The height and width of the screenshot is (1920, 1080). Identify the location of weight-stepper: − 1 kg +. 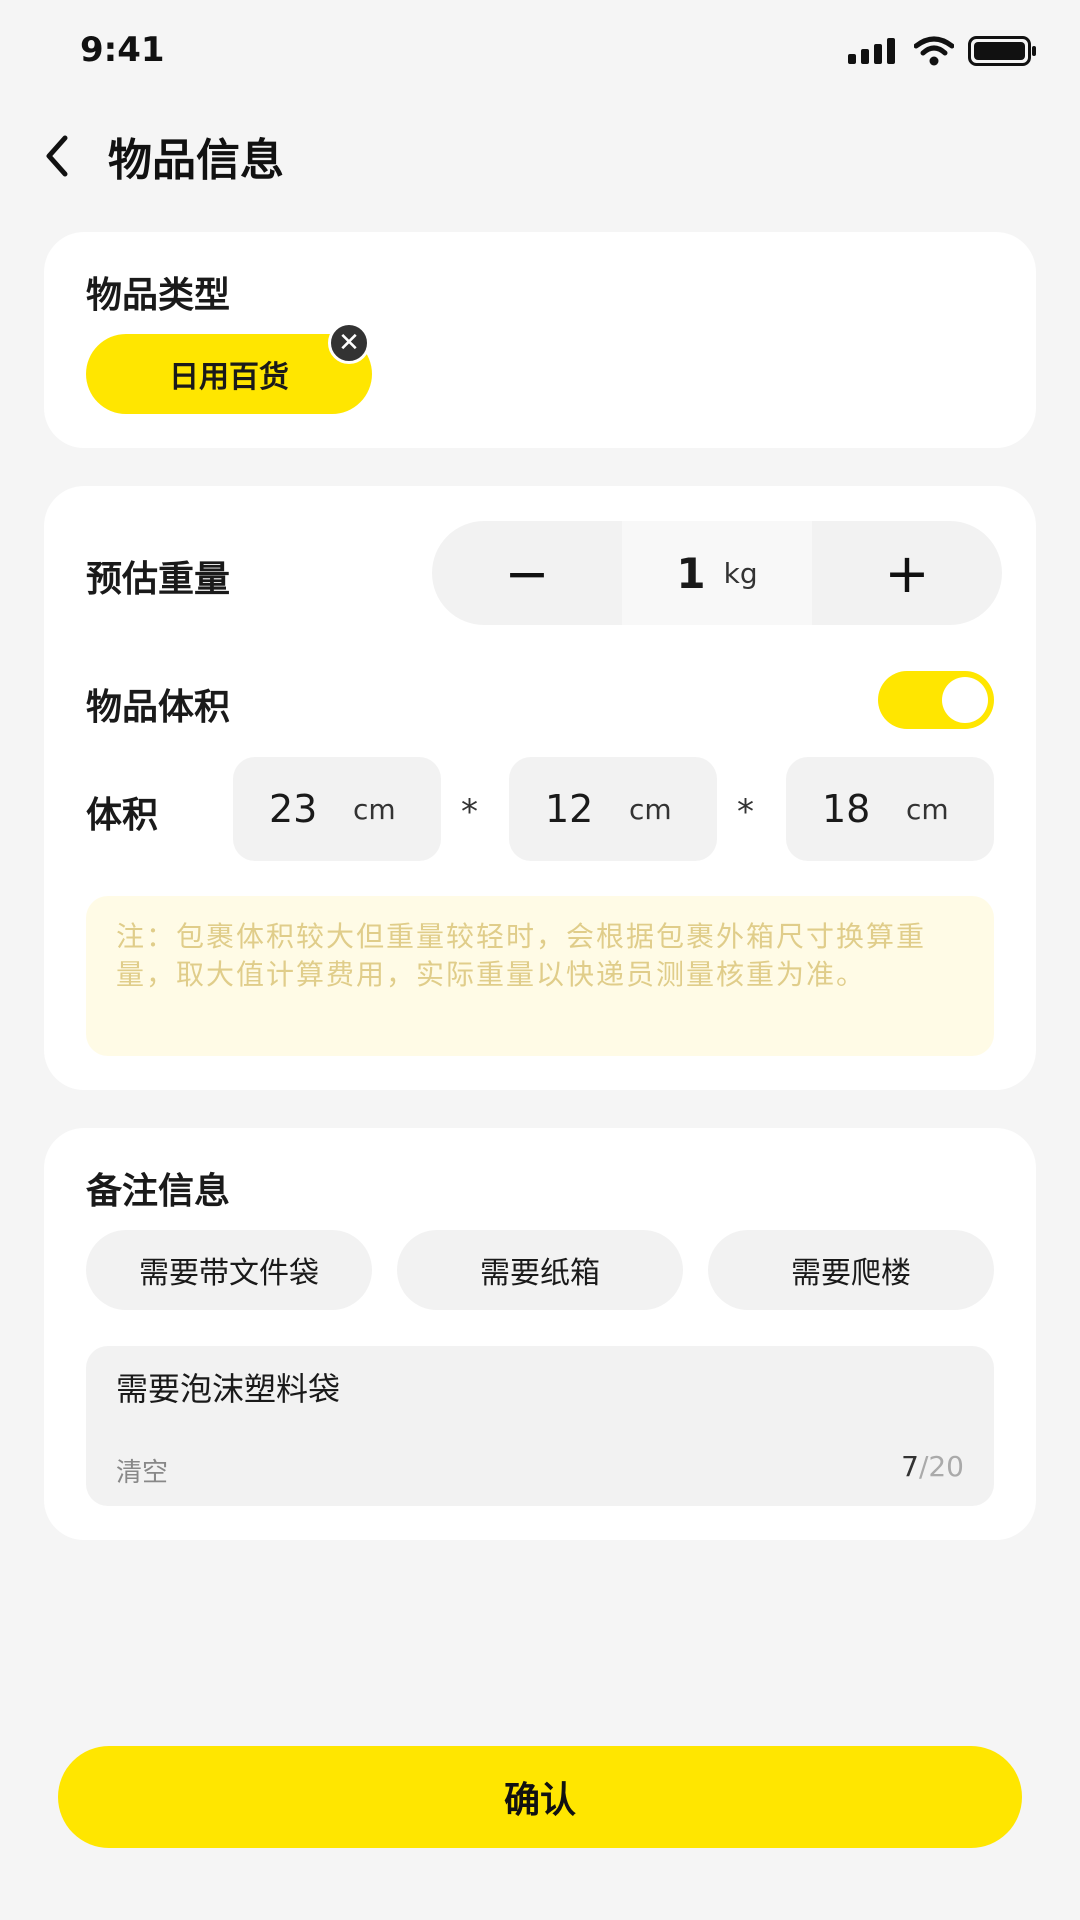
(717, 573).